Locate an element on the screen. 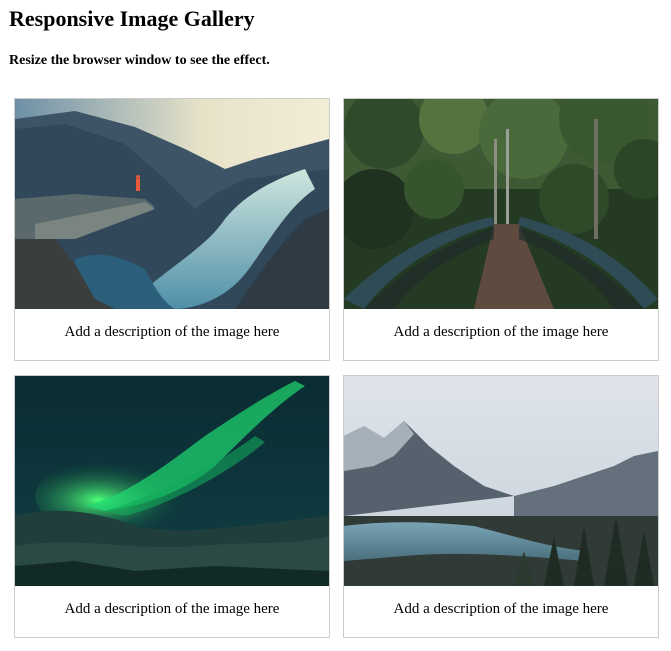 The width and height of the screenshot is (671, 651). page-title: Responsive Image Gallery is located at coordinates (132, 18).